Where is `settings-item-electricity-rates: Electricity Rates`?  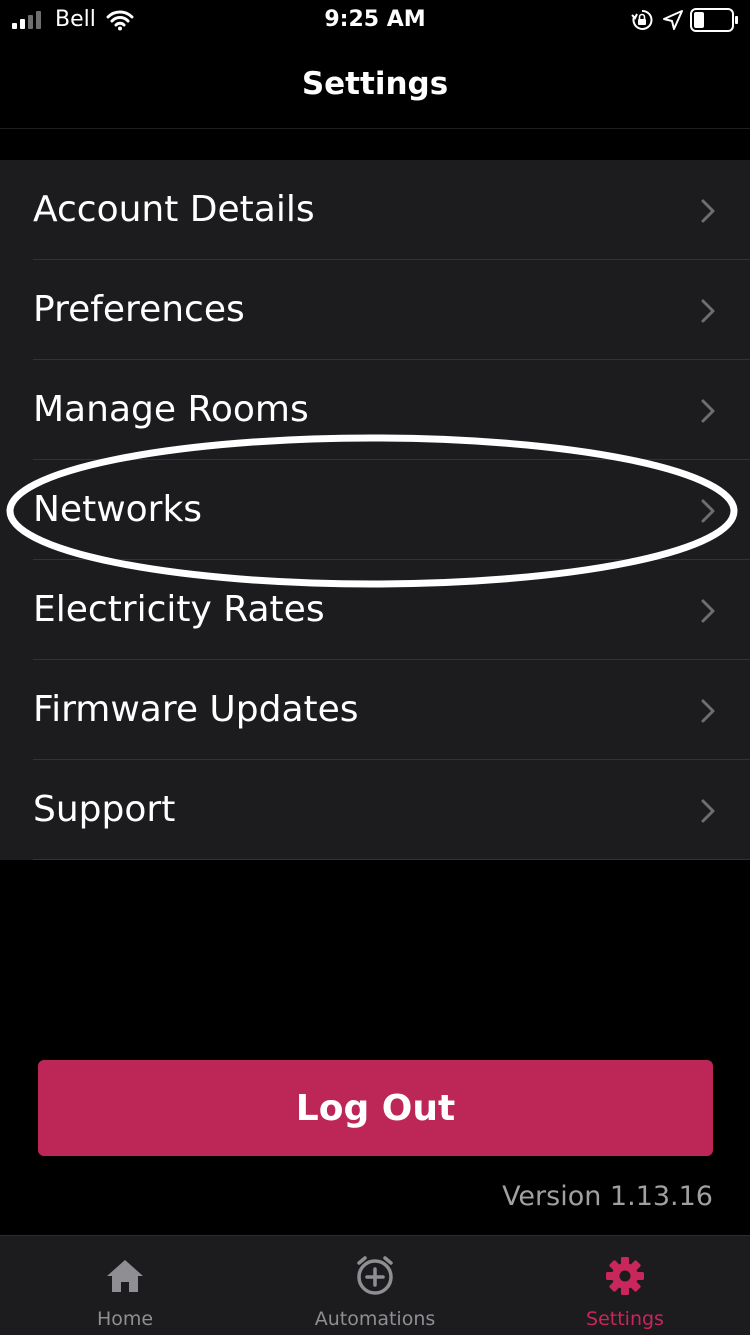 settings-item-electricity-rates: Electricity Rates is located at coordinates (375, 610).